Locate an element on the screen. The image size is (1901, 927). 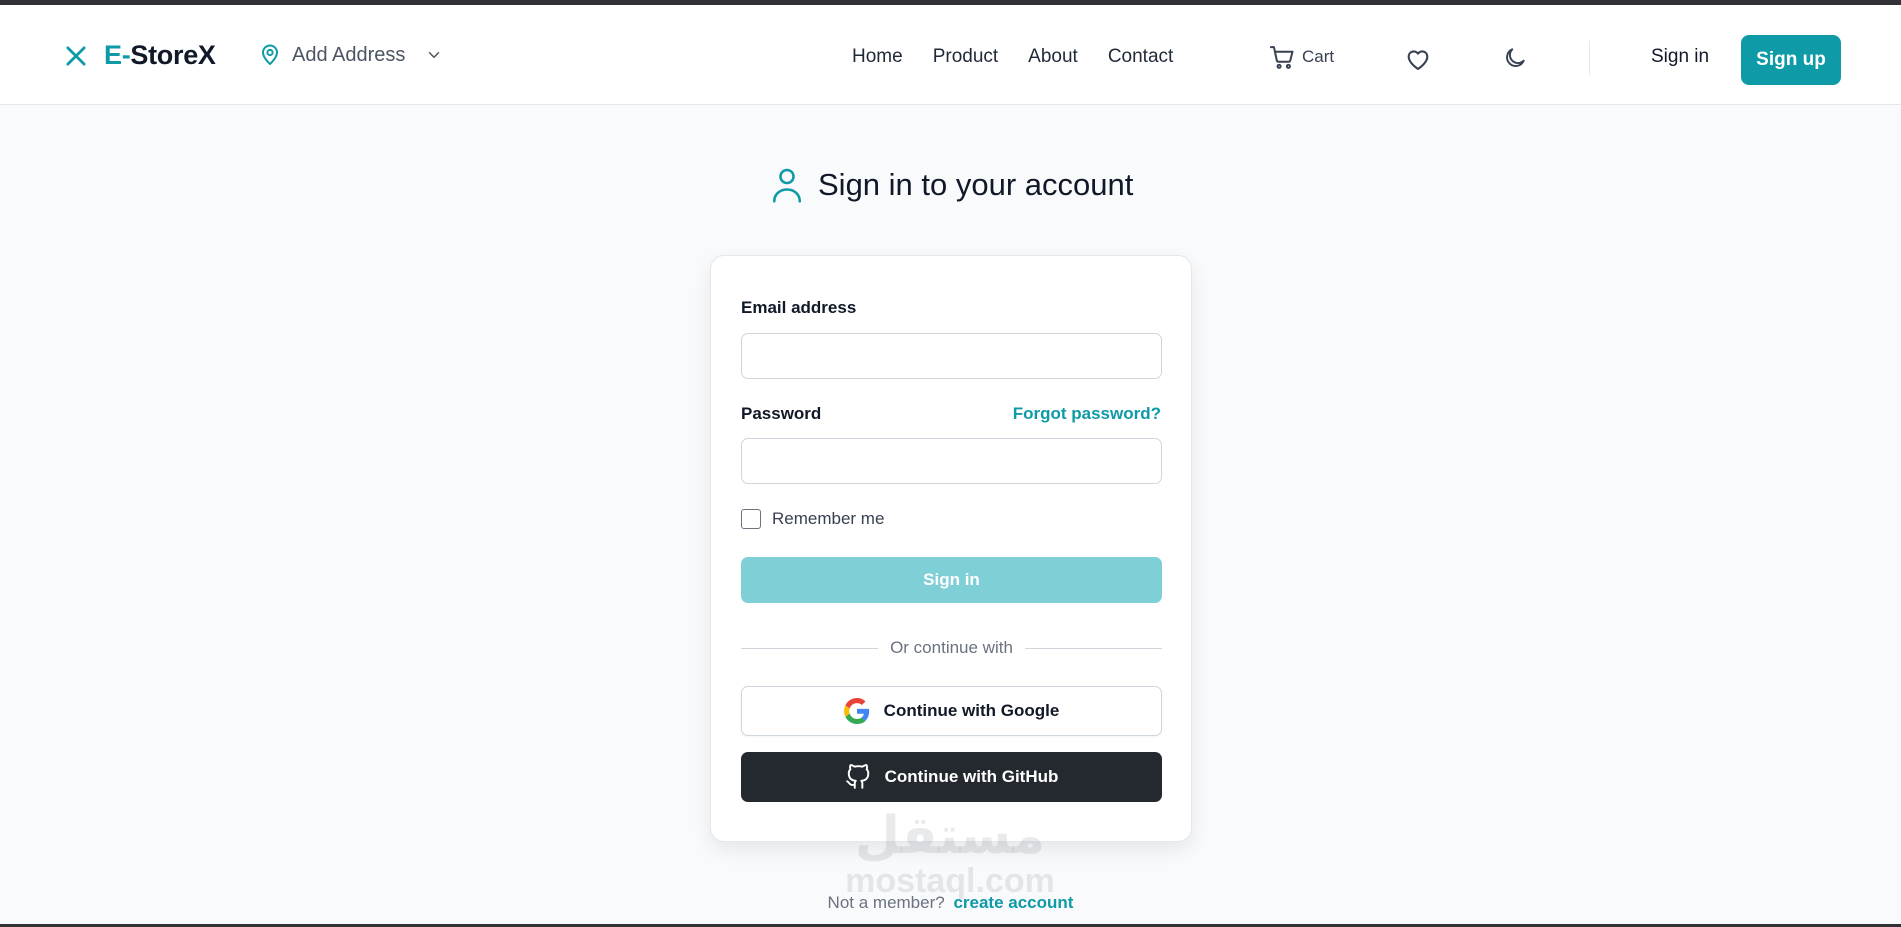
password-label: Password is located at coordinates (781, 413).